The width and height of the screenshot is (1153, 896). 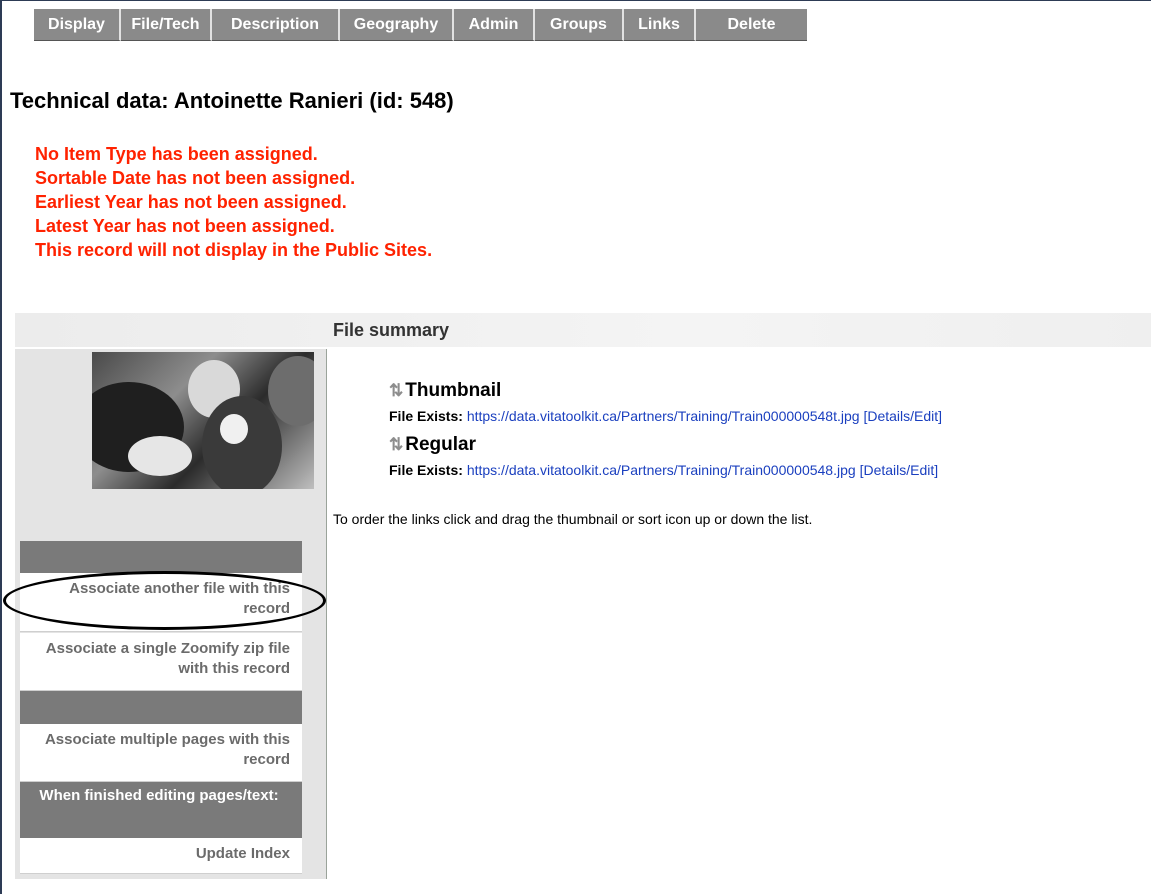 I want to click on record-thumbnail, so click(x=203, y=420).